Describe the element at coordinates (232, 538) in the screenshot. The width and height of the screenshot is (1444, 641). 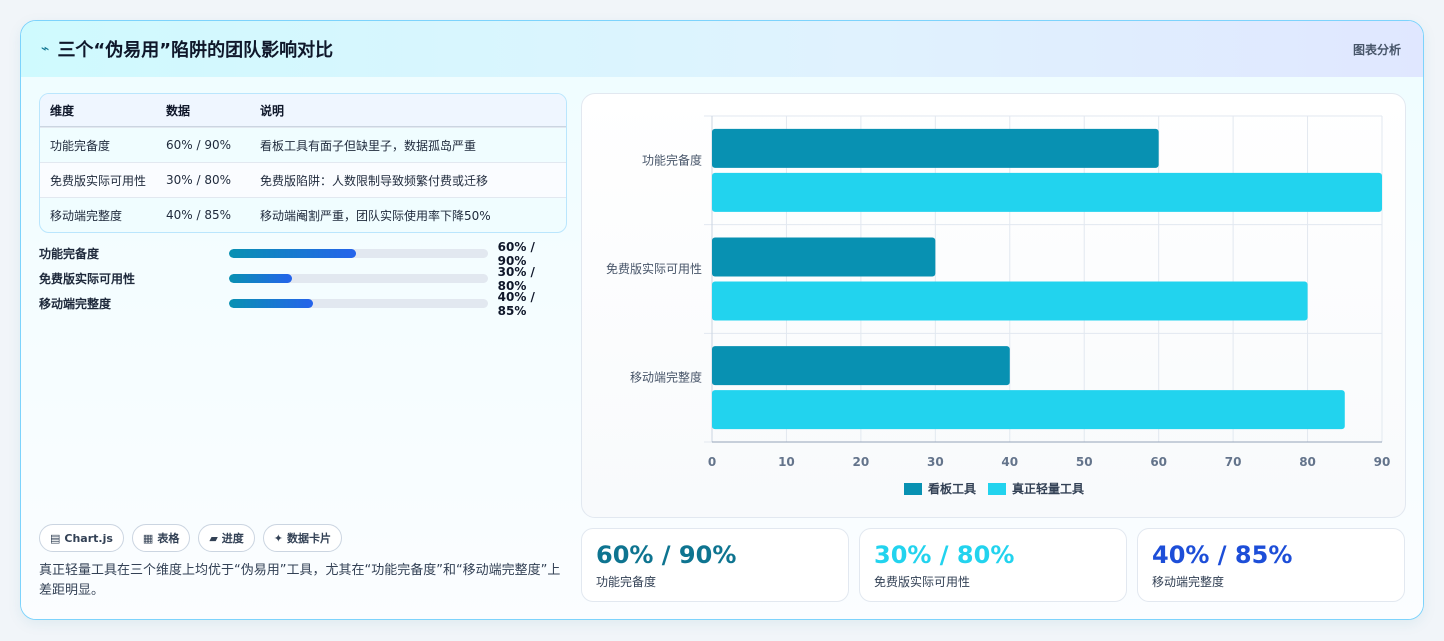
I see `chip-label: 进度` at that location.